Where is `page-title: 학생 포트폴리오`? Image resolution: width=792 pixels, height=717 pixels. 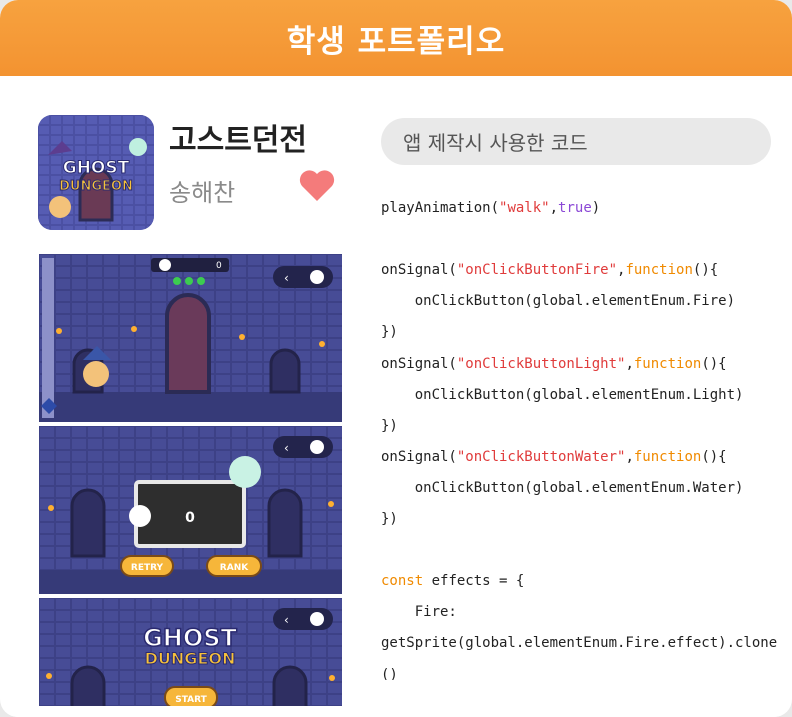
page-title: 학생 포트폴리오 is located at coordinates (396, 41).